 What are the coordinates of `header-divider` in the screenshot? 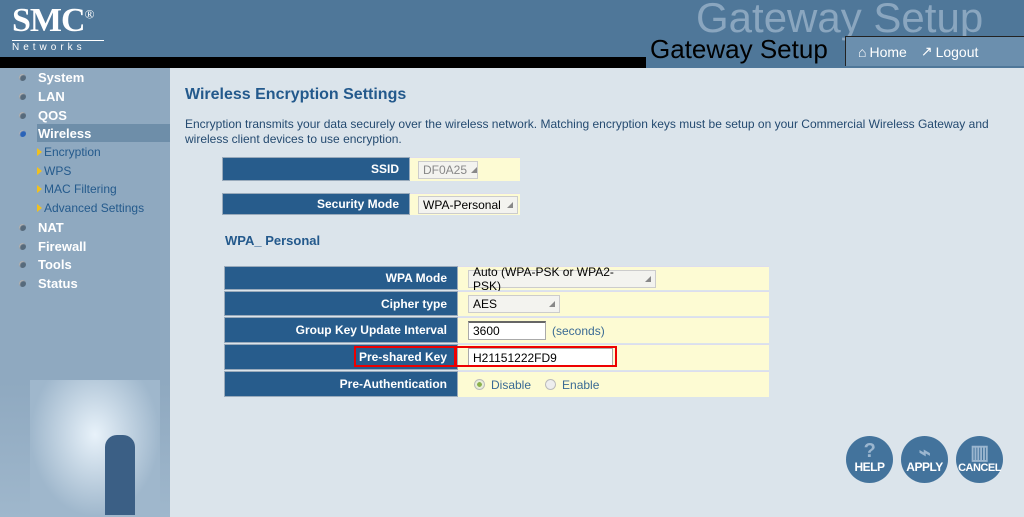 It's located at (323, 62).